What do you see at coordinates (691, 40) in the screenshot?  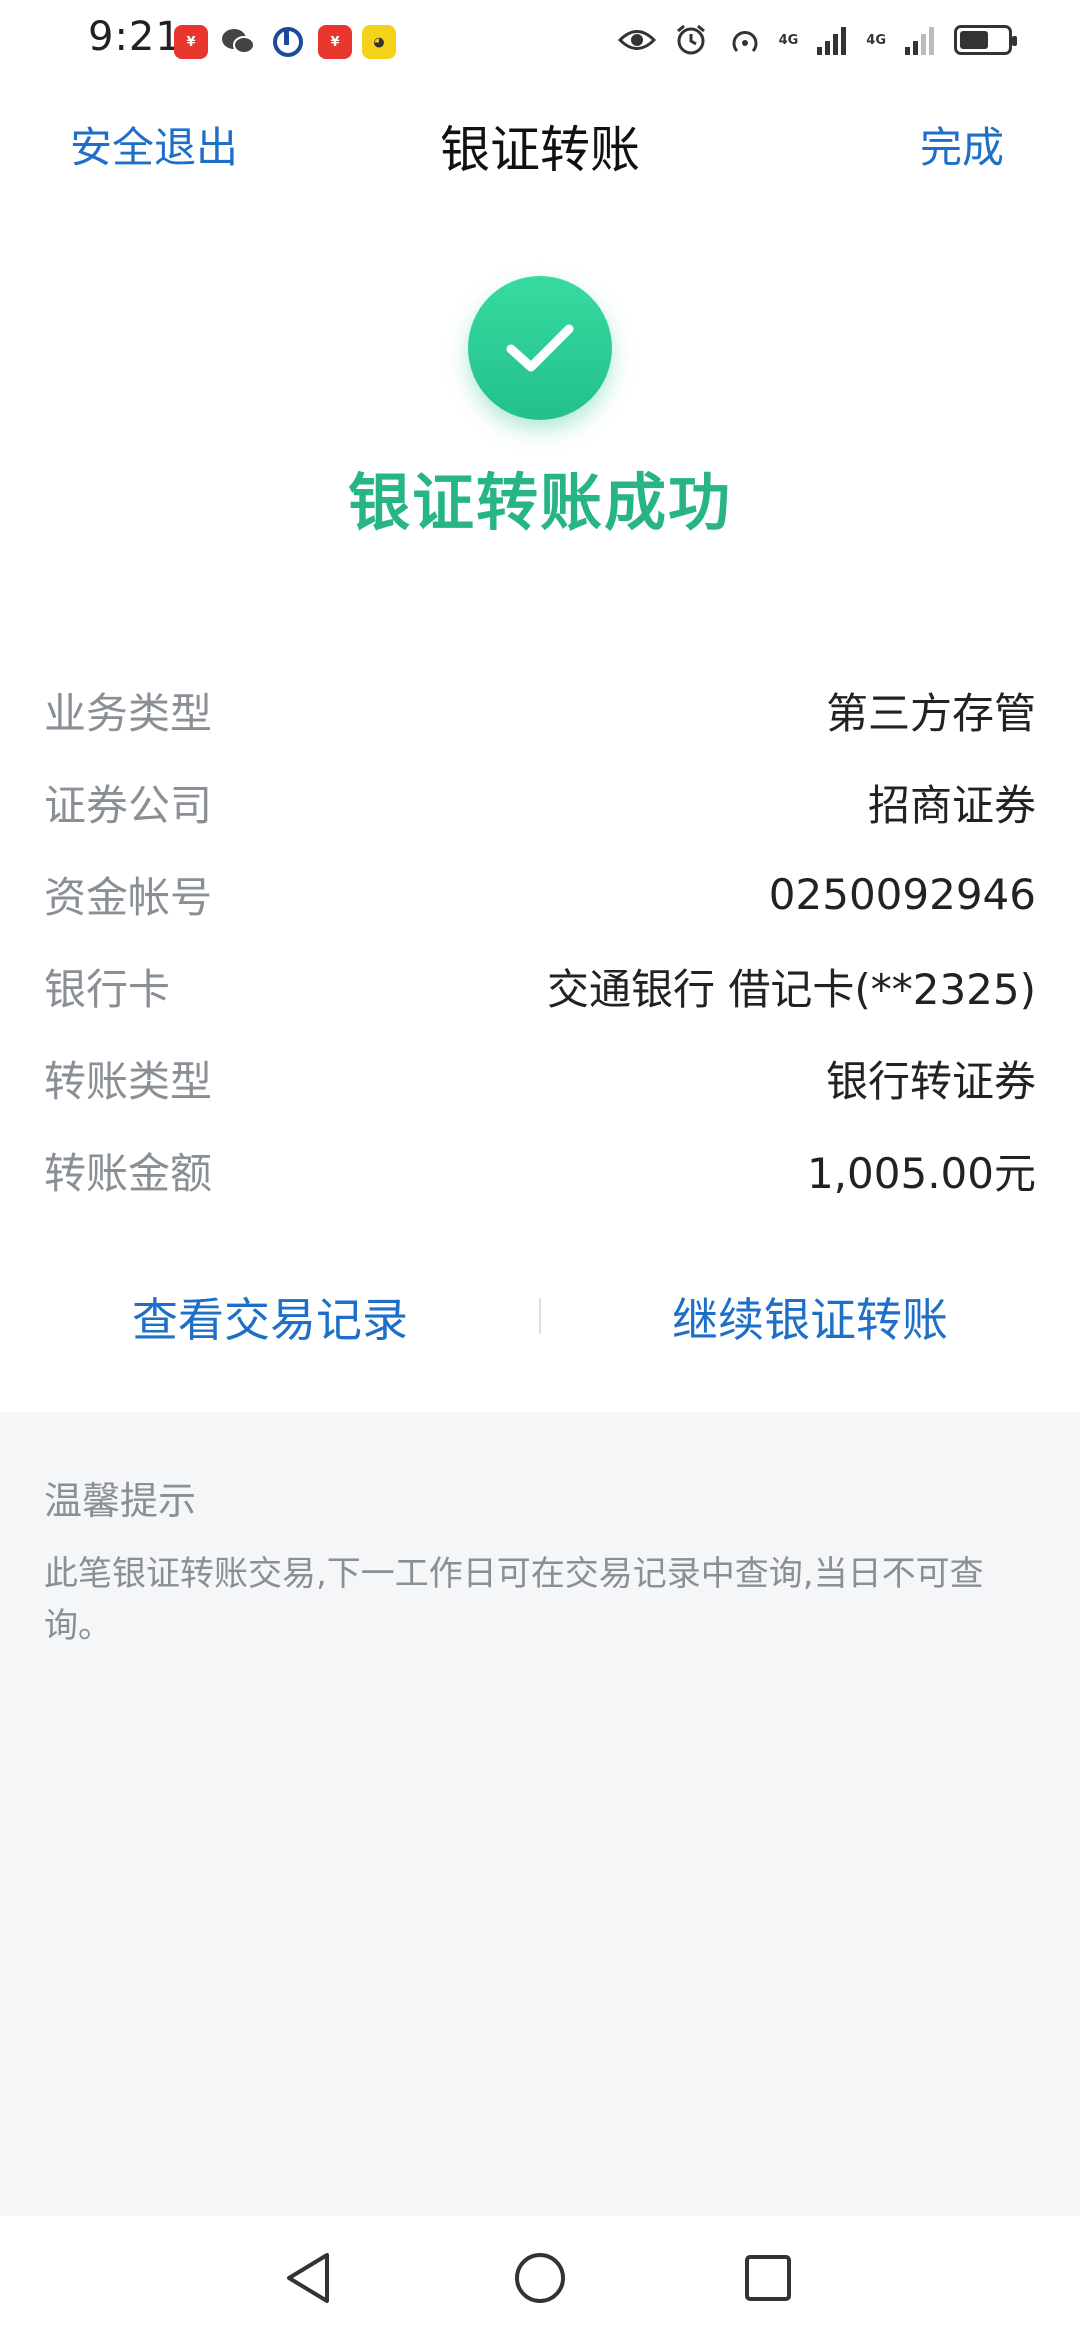 I see `alarm-icon` at bounding box center [691, 40].